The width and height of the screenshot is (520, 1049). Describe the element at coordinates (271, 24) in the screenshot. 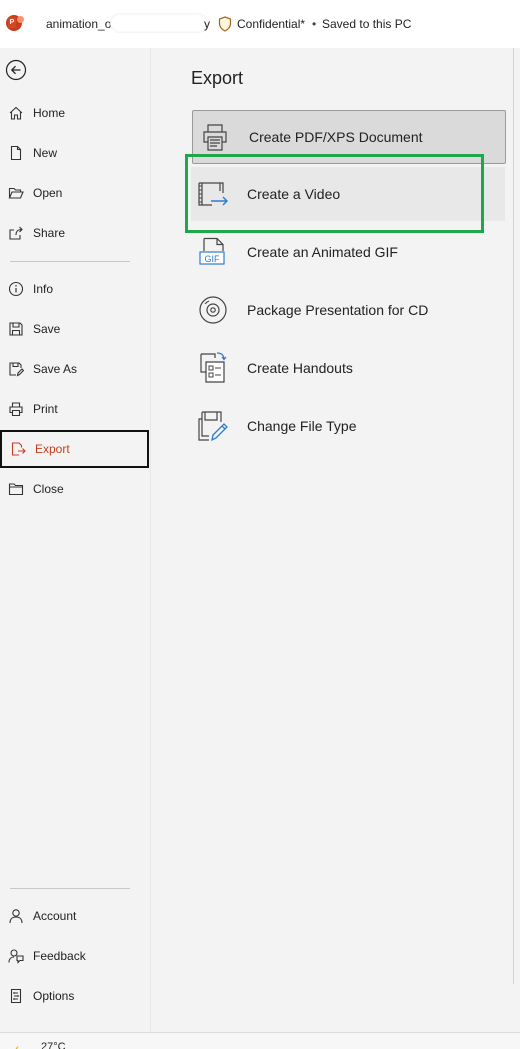

I see `sensitivity-label: Confidential*` at that location.